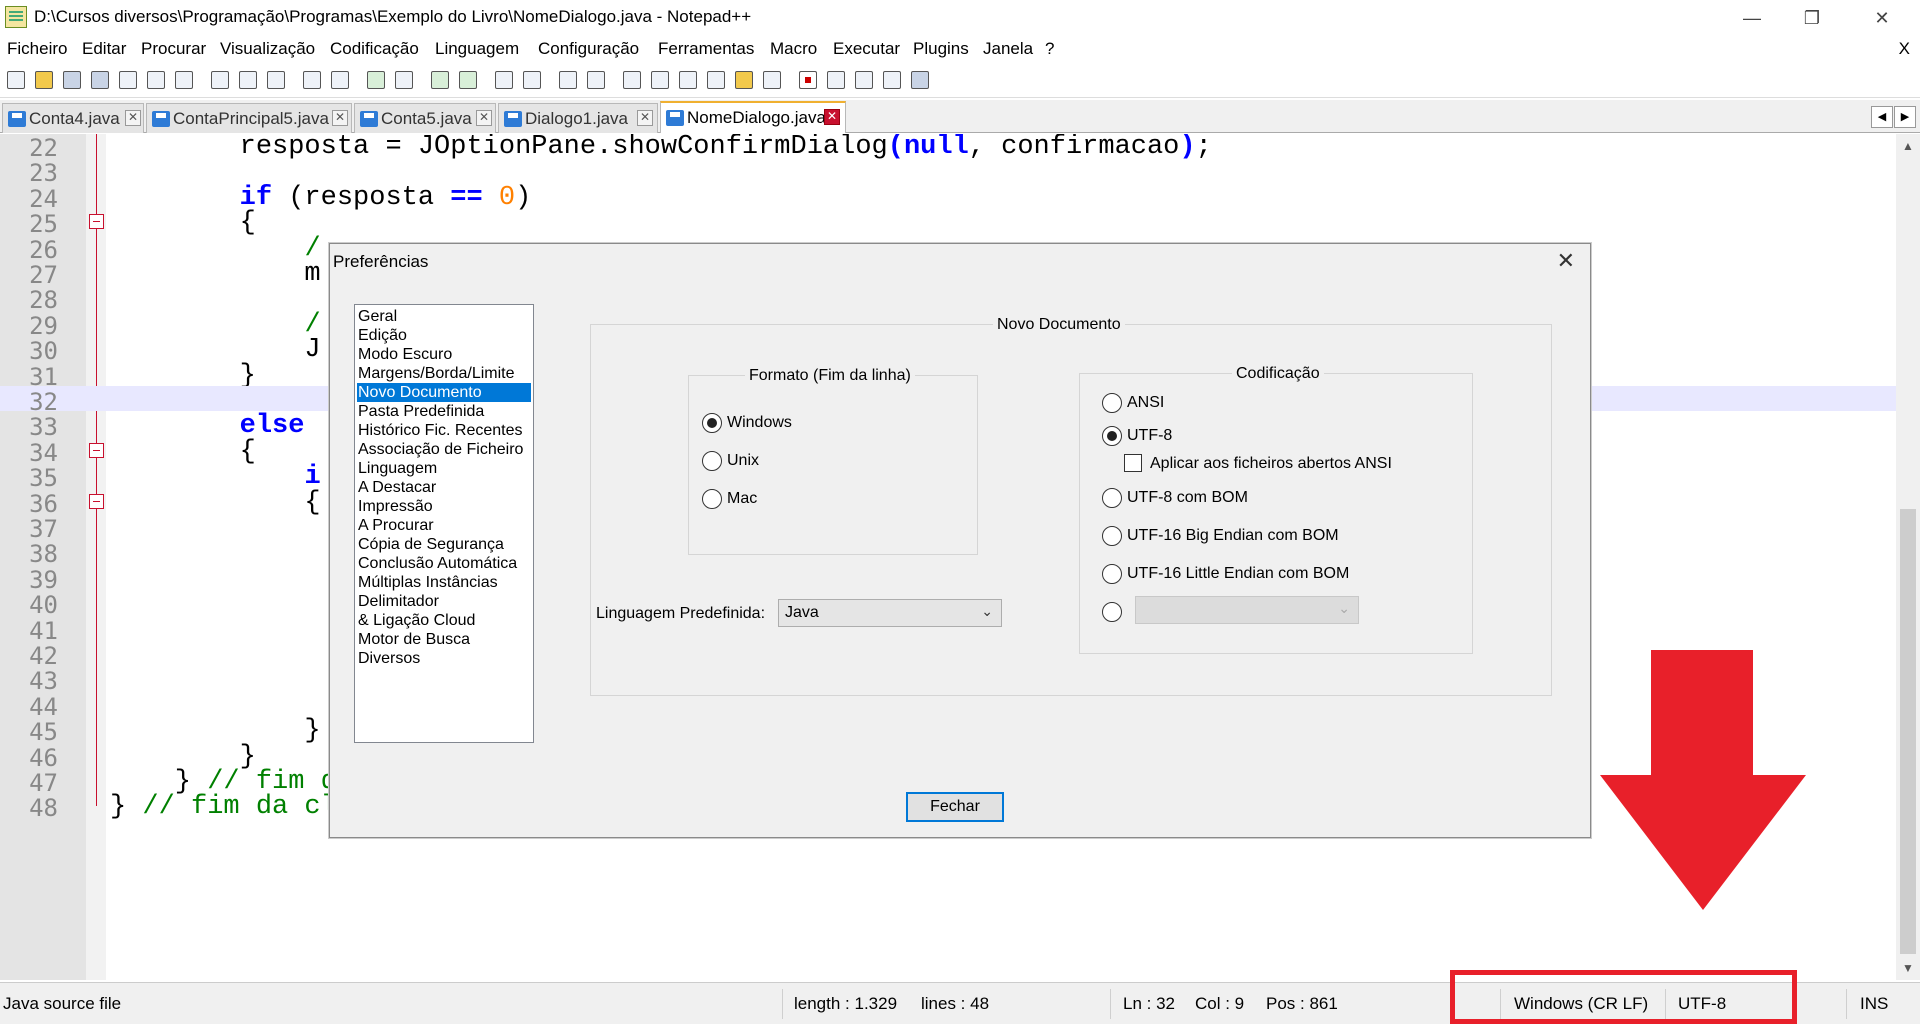 The width and height of the screenshot is (1920, 1024). Describe the element at coordinates (632, 80) in the screenshot. I see `indent-guide-icon` at that location.